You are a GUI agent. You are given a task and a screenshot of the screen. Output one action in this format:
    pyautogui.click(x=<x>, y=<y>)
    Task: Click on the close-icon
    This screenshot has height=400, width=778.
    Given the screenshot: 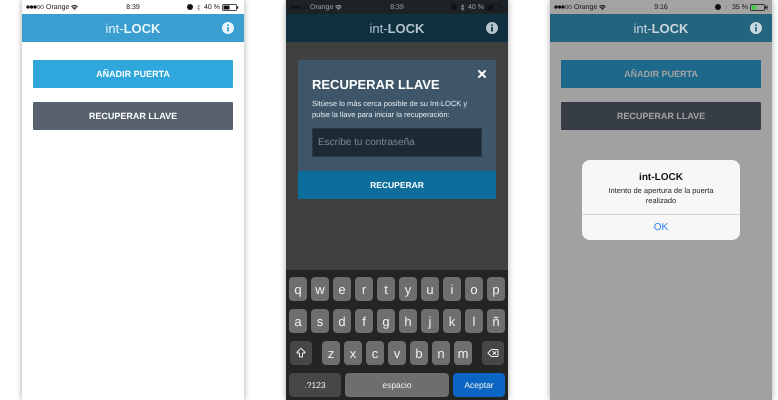 What is the action you would take?
    pyautogui.click(x=482, y=74)
    